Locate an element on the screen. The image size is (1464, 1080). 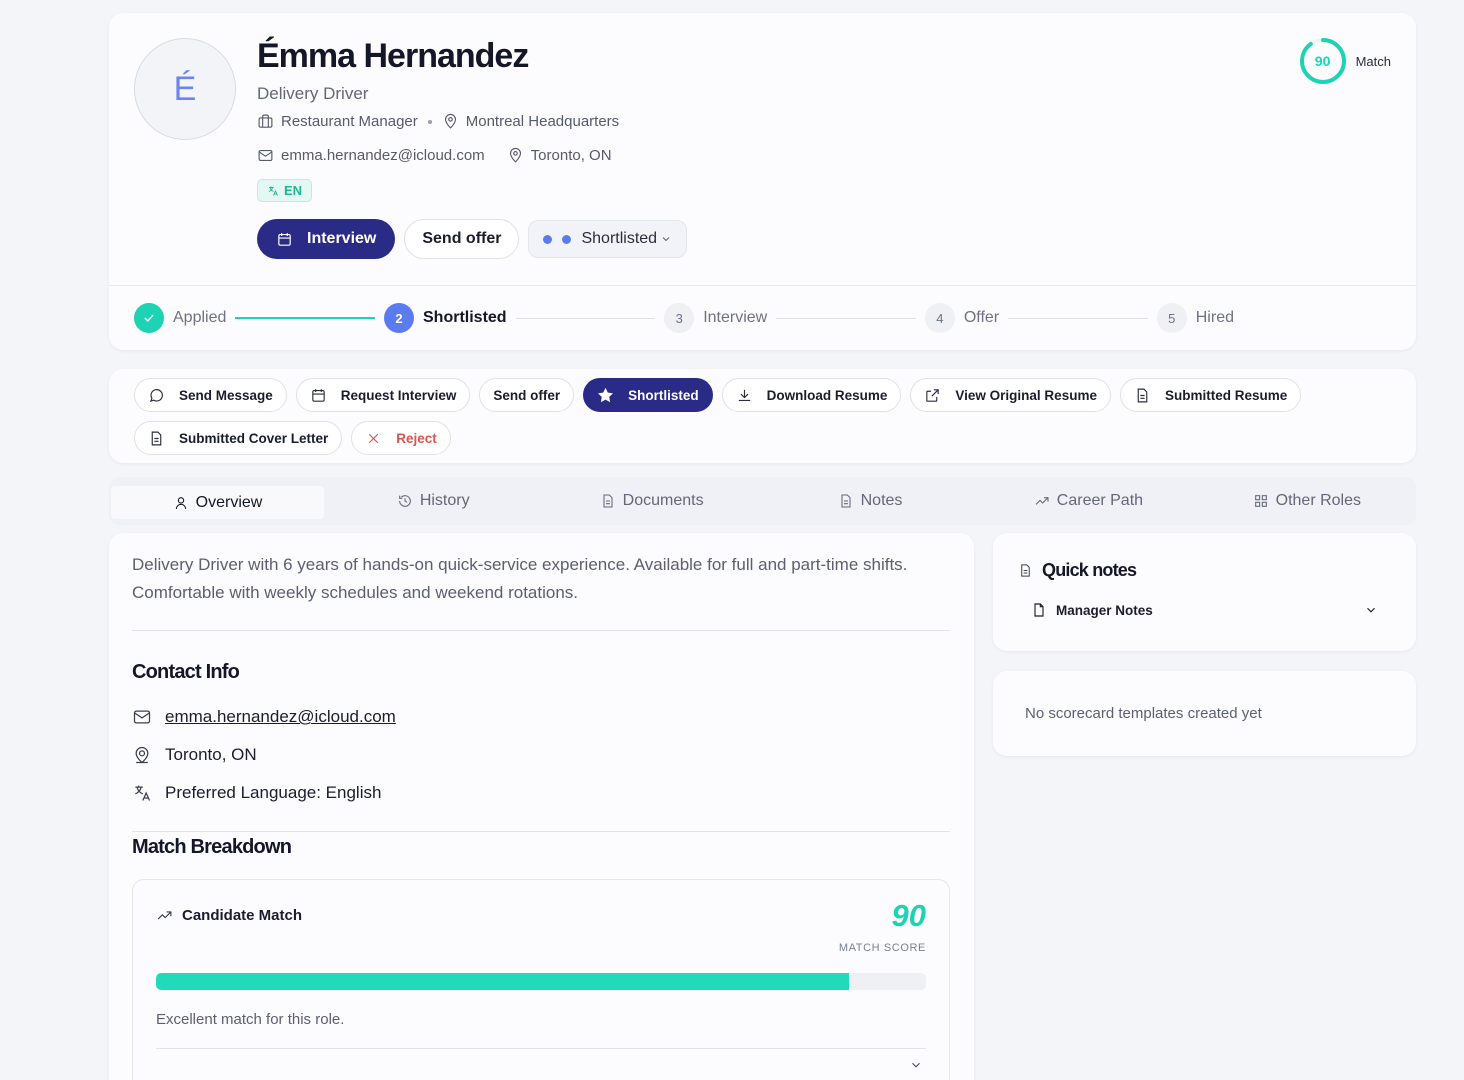
message-icon is located at coordinates (156, 395).